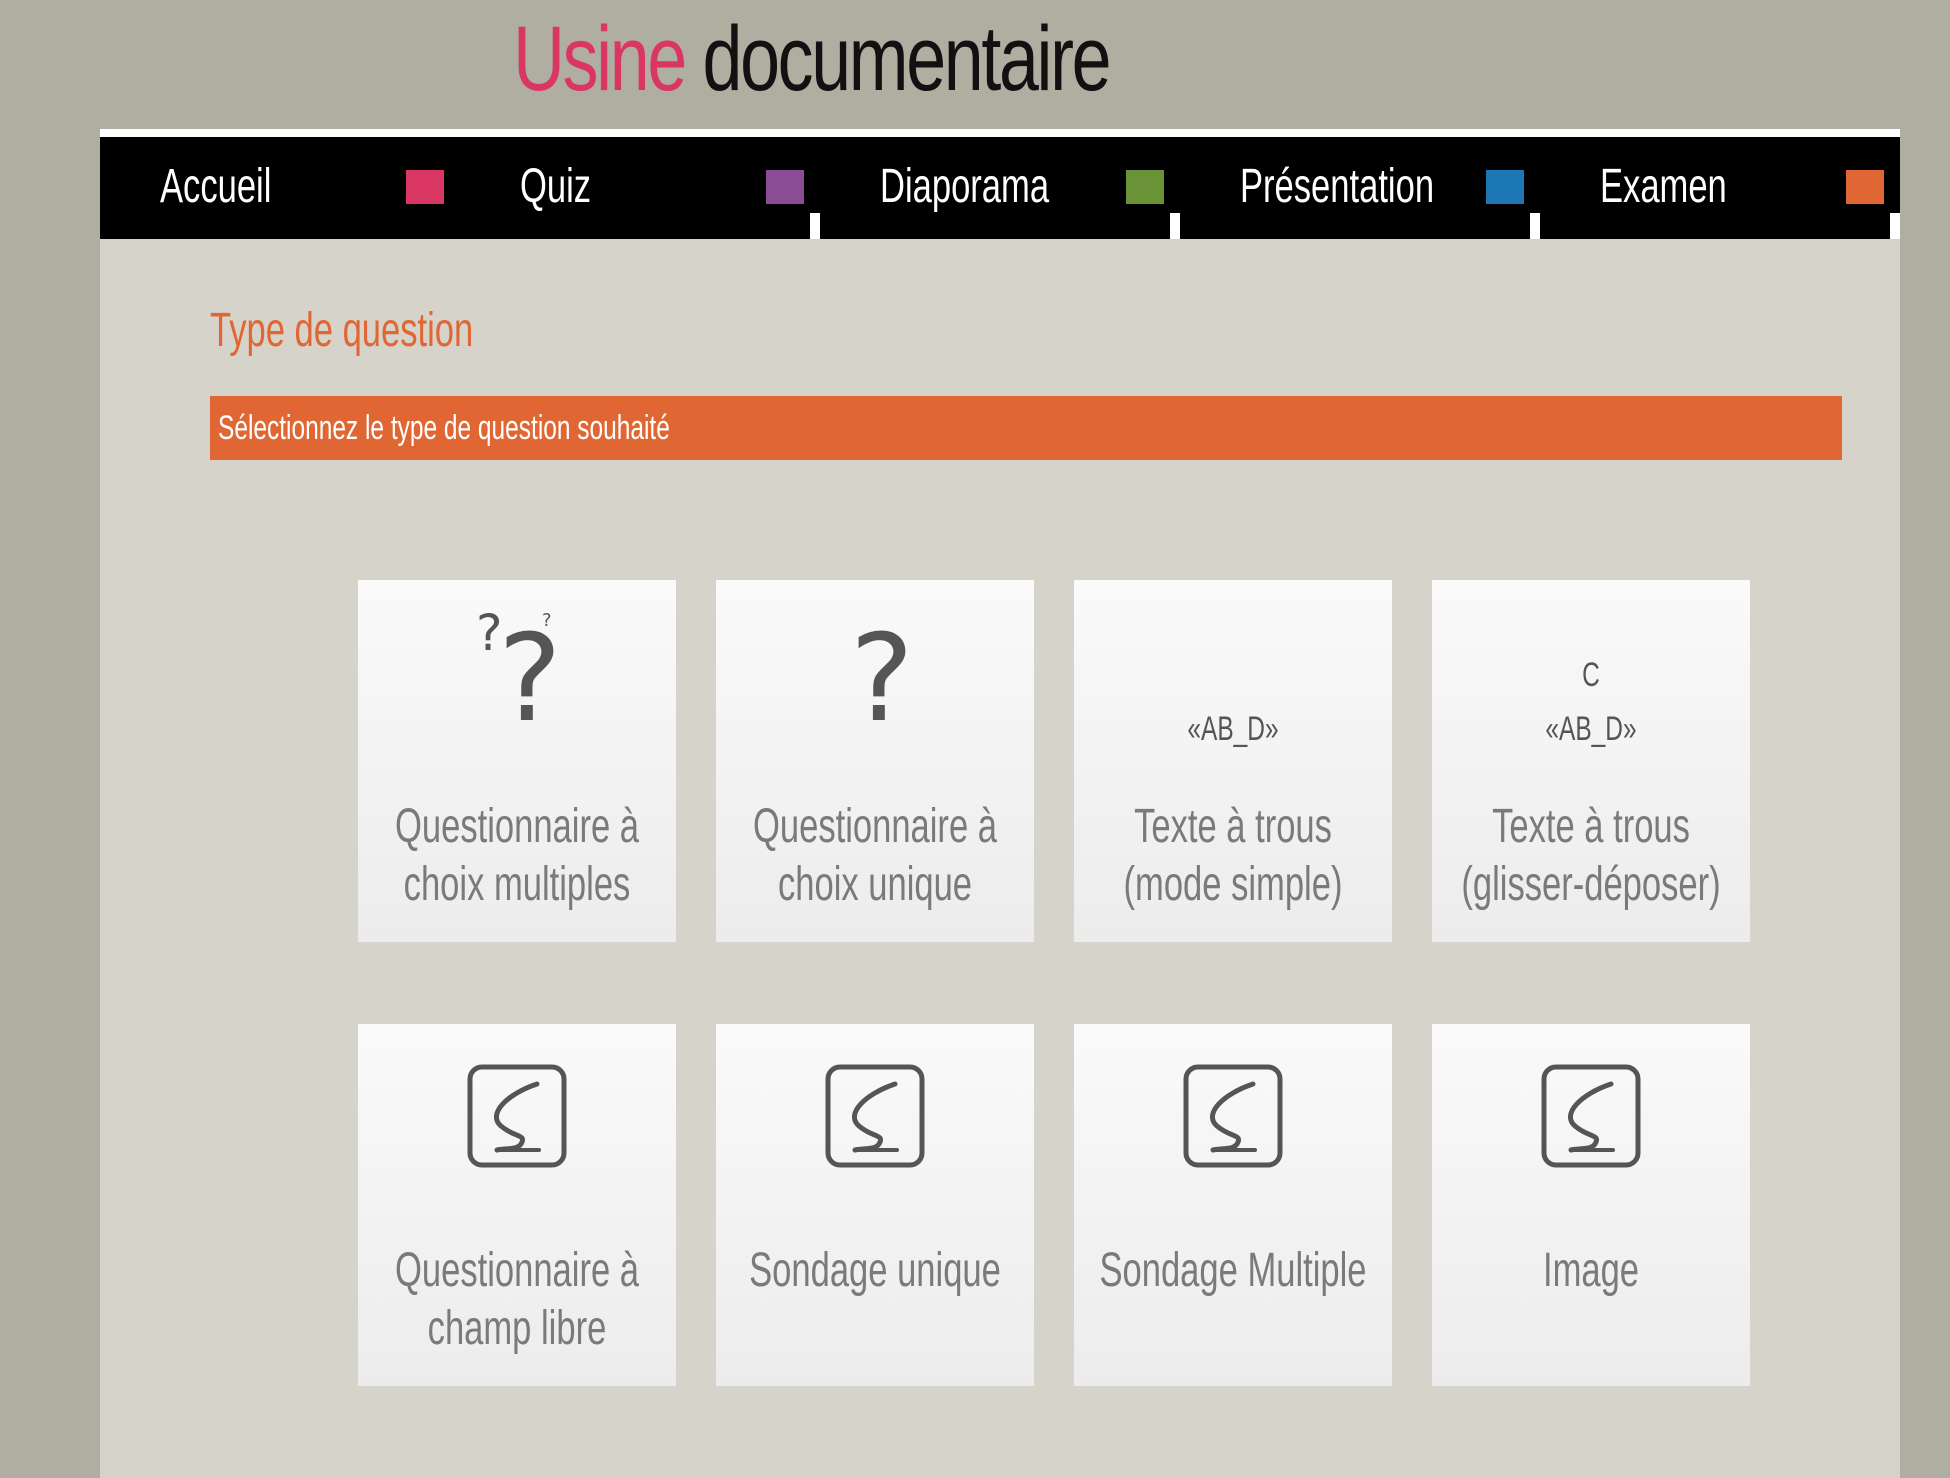  What do you see at coordinates (882, 679) in the screenshot?
I see `question-mark-icon: ?` at bounding box center [882, 679].